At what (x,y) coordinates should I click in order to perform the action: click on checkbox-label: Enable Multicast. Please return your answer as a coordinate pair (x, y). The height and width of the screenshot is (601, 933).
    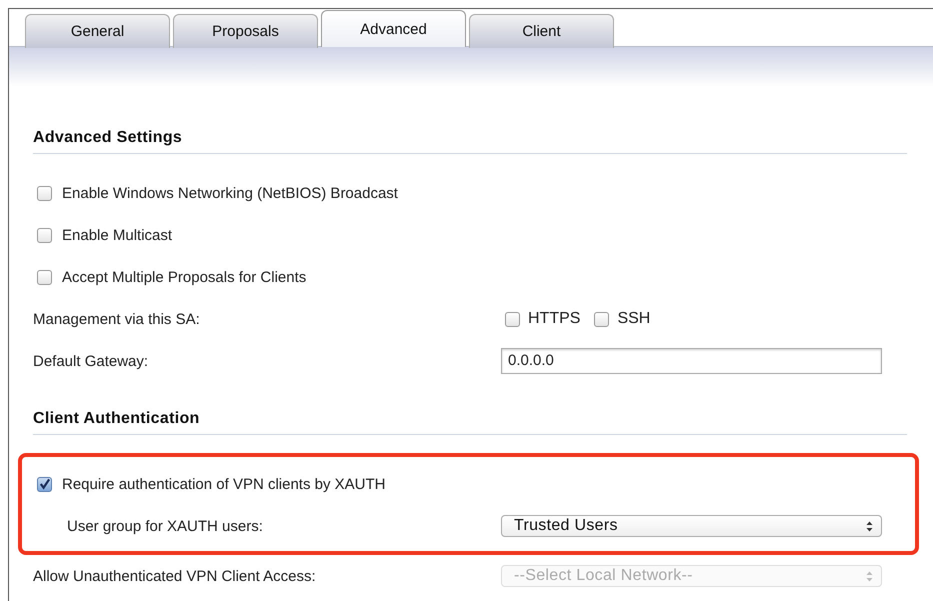
    Looking at the image, I should click on (117, 235).